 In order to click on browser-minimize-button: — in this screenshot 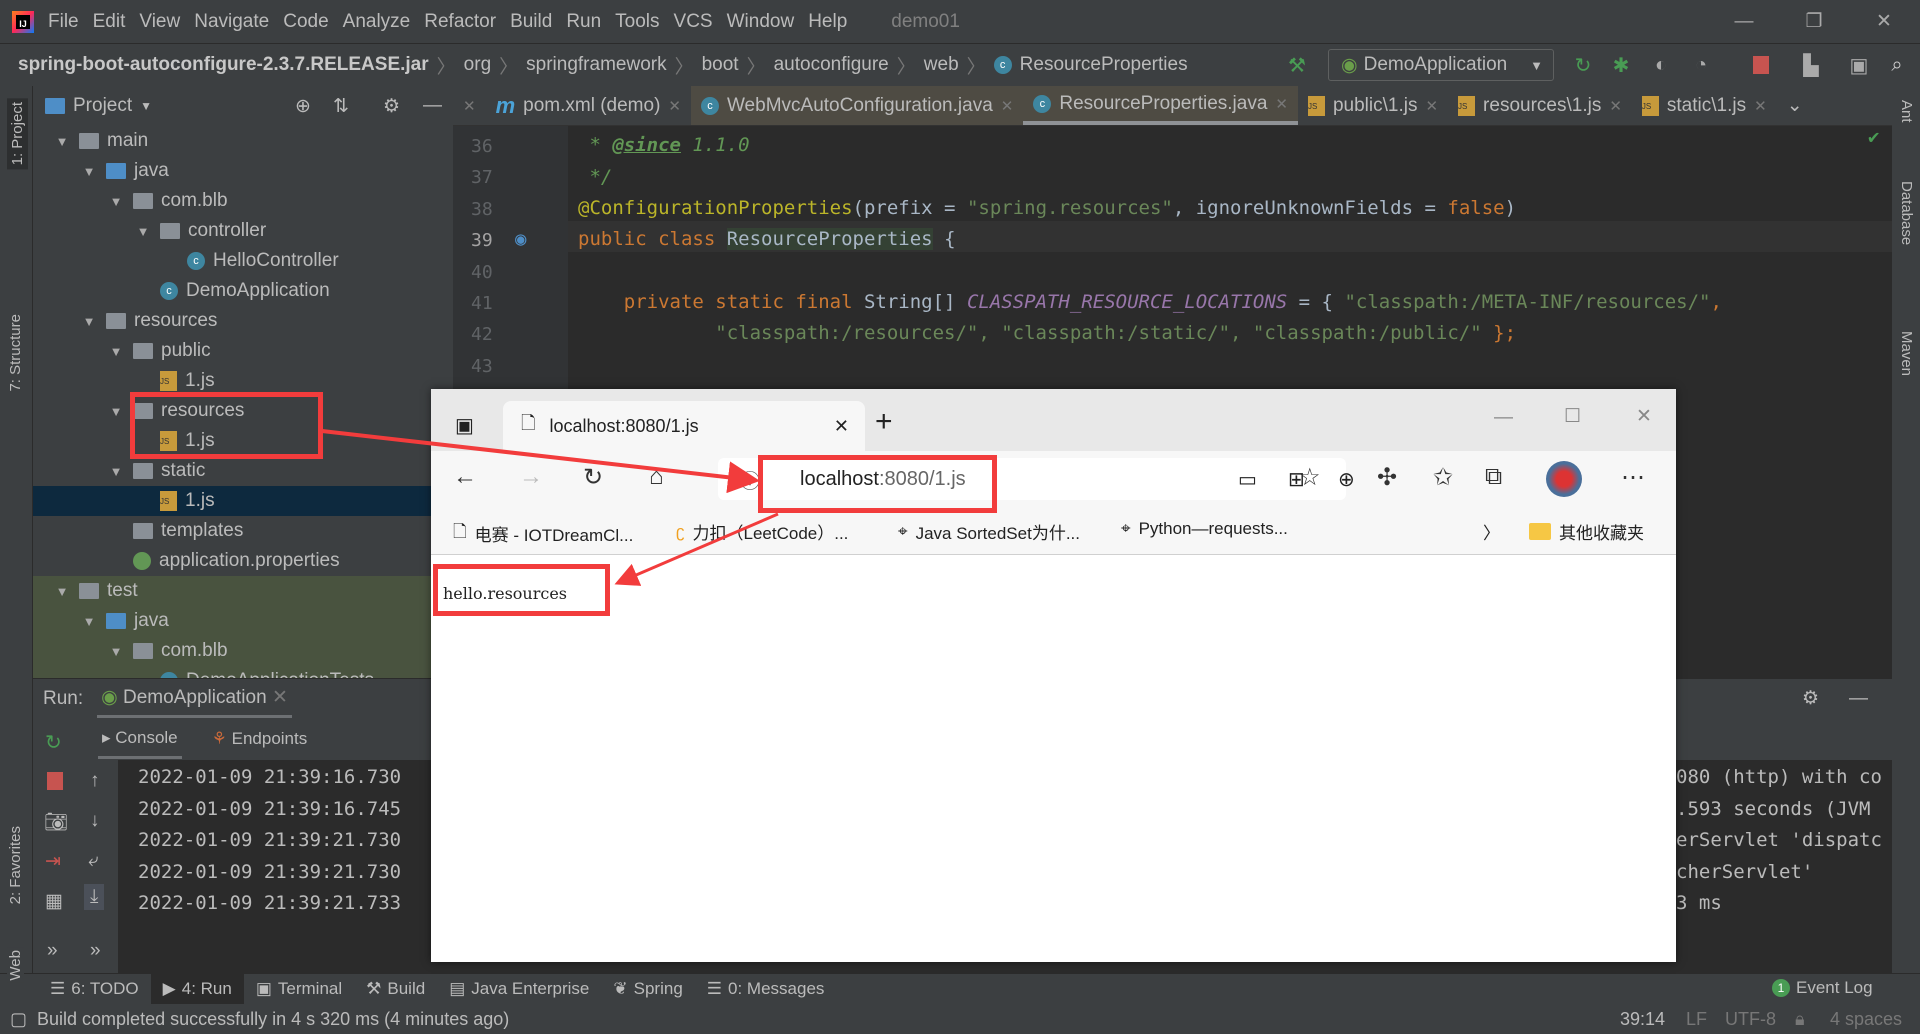, I will do `click(1503, 418)`.